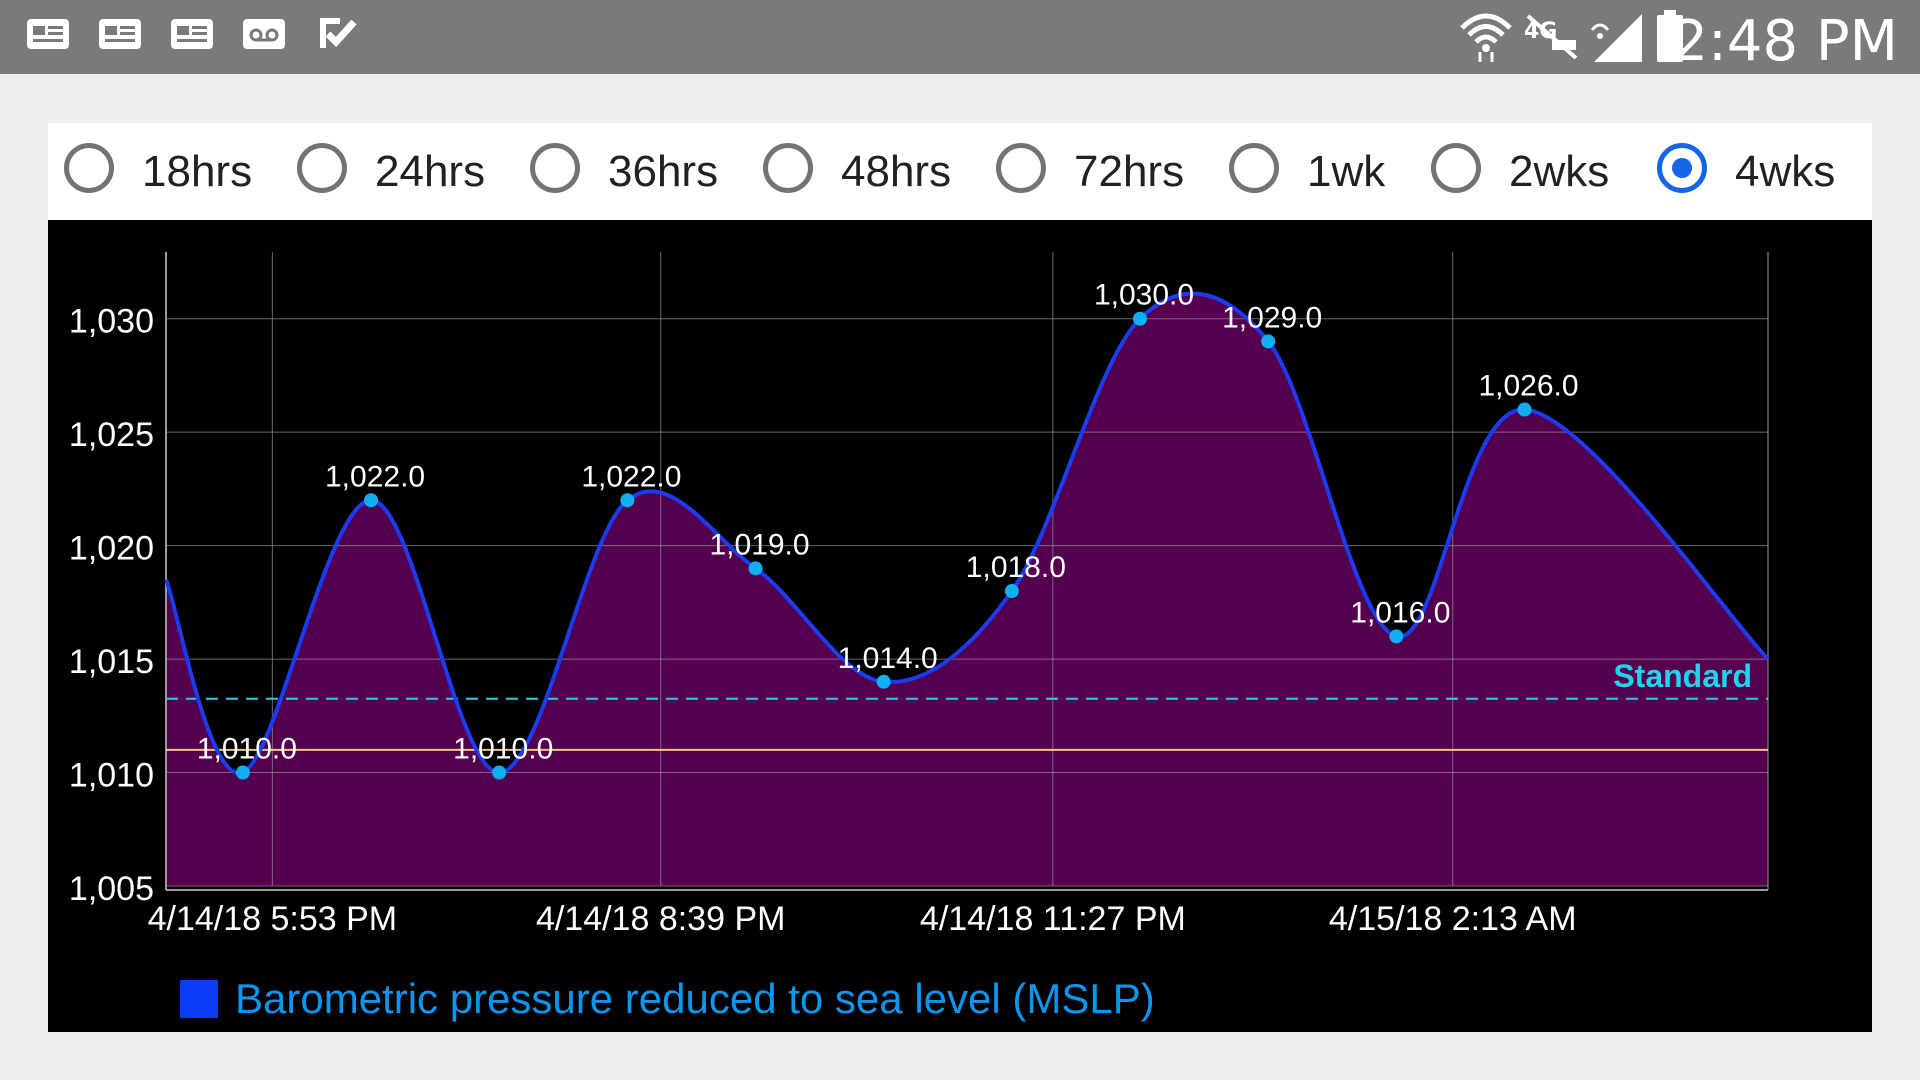  What do you see at coordinates (1785, 41) in the screenshot?
I see `clock: 2:48 PM` at bounding box center [1785, 41].